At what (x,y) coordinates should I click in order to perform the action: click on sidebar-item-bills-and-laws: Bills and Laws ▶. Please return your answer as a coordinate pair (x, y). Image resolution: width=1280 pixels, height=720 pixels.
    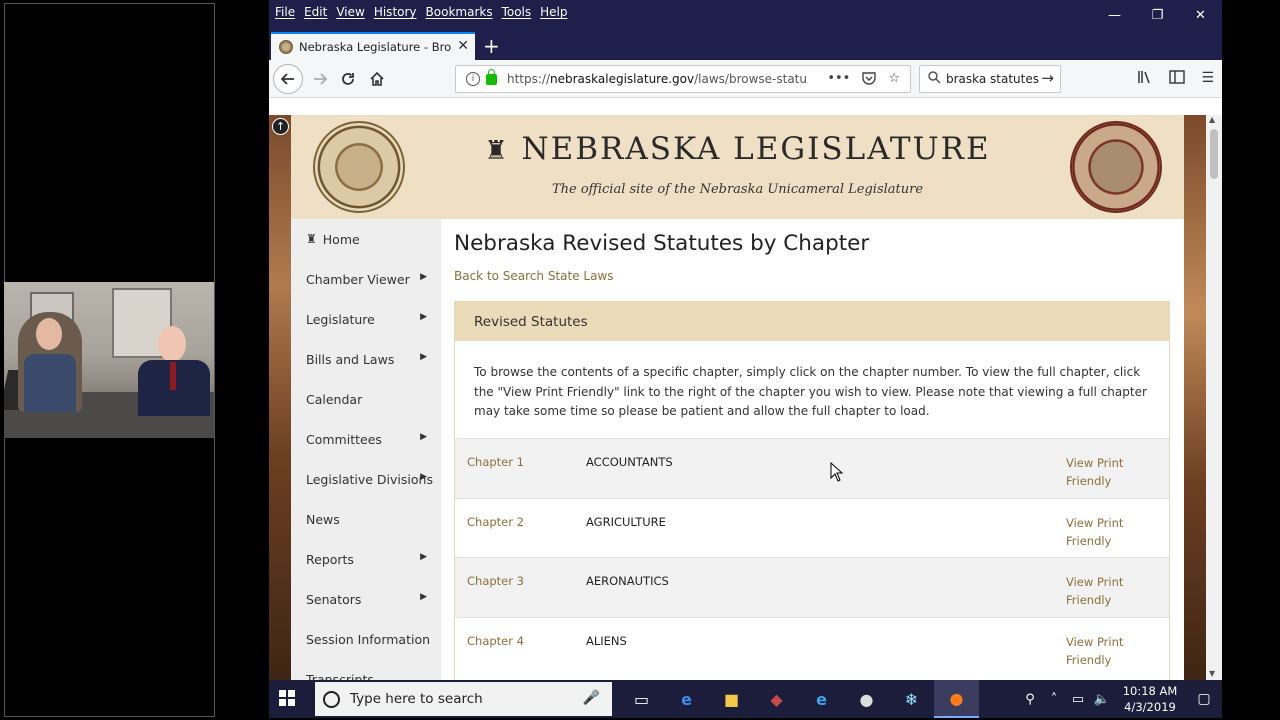
    Looking at the image, I should click on (366, 359).